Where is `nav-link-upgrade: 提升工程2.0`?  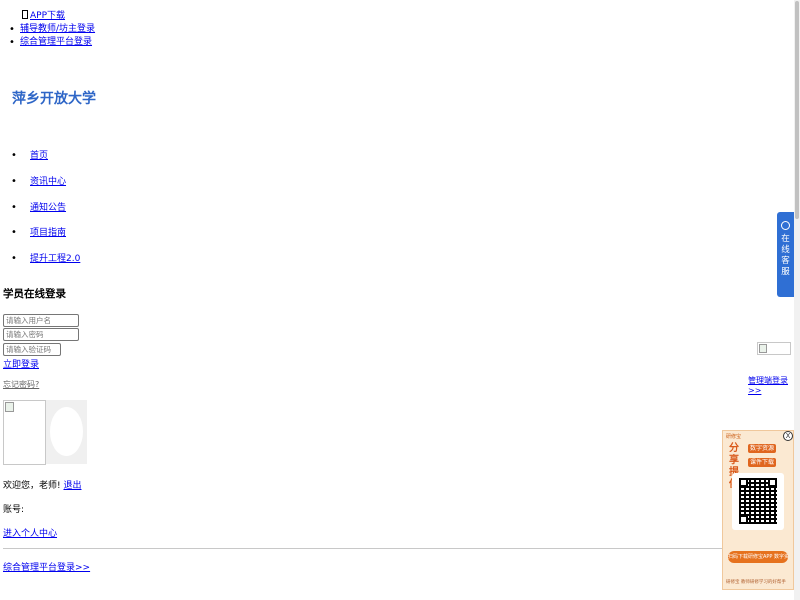 nav-link-upgrade: 提升工程2.0 is located at coordinates (55, 259).